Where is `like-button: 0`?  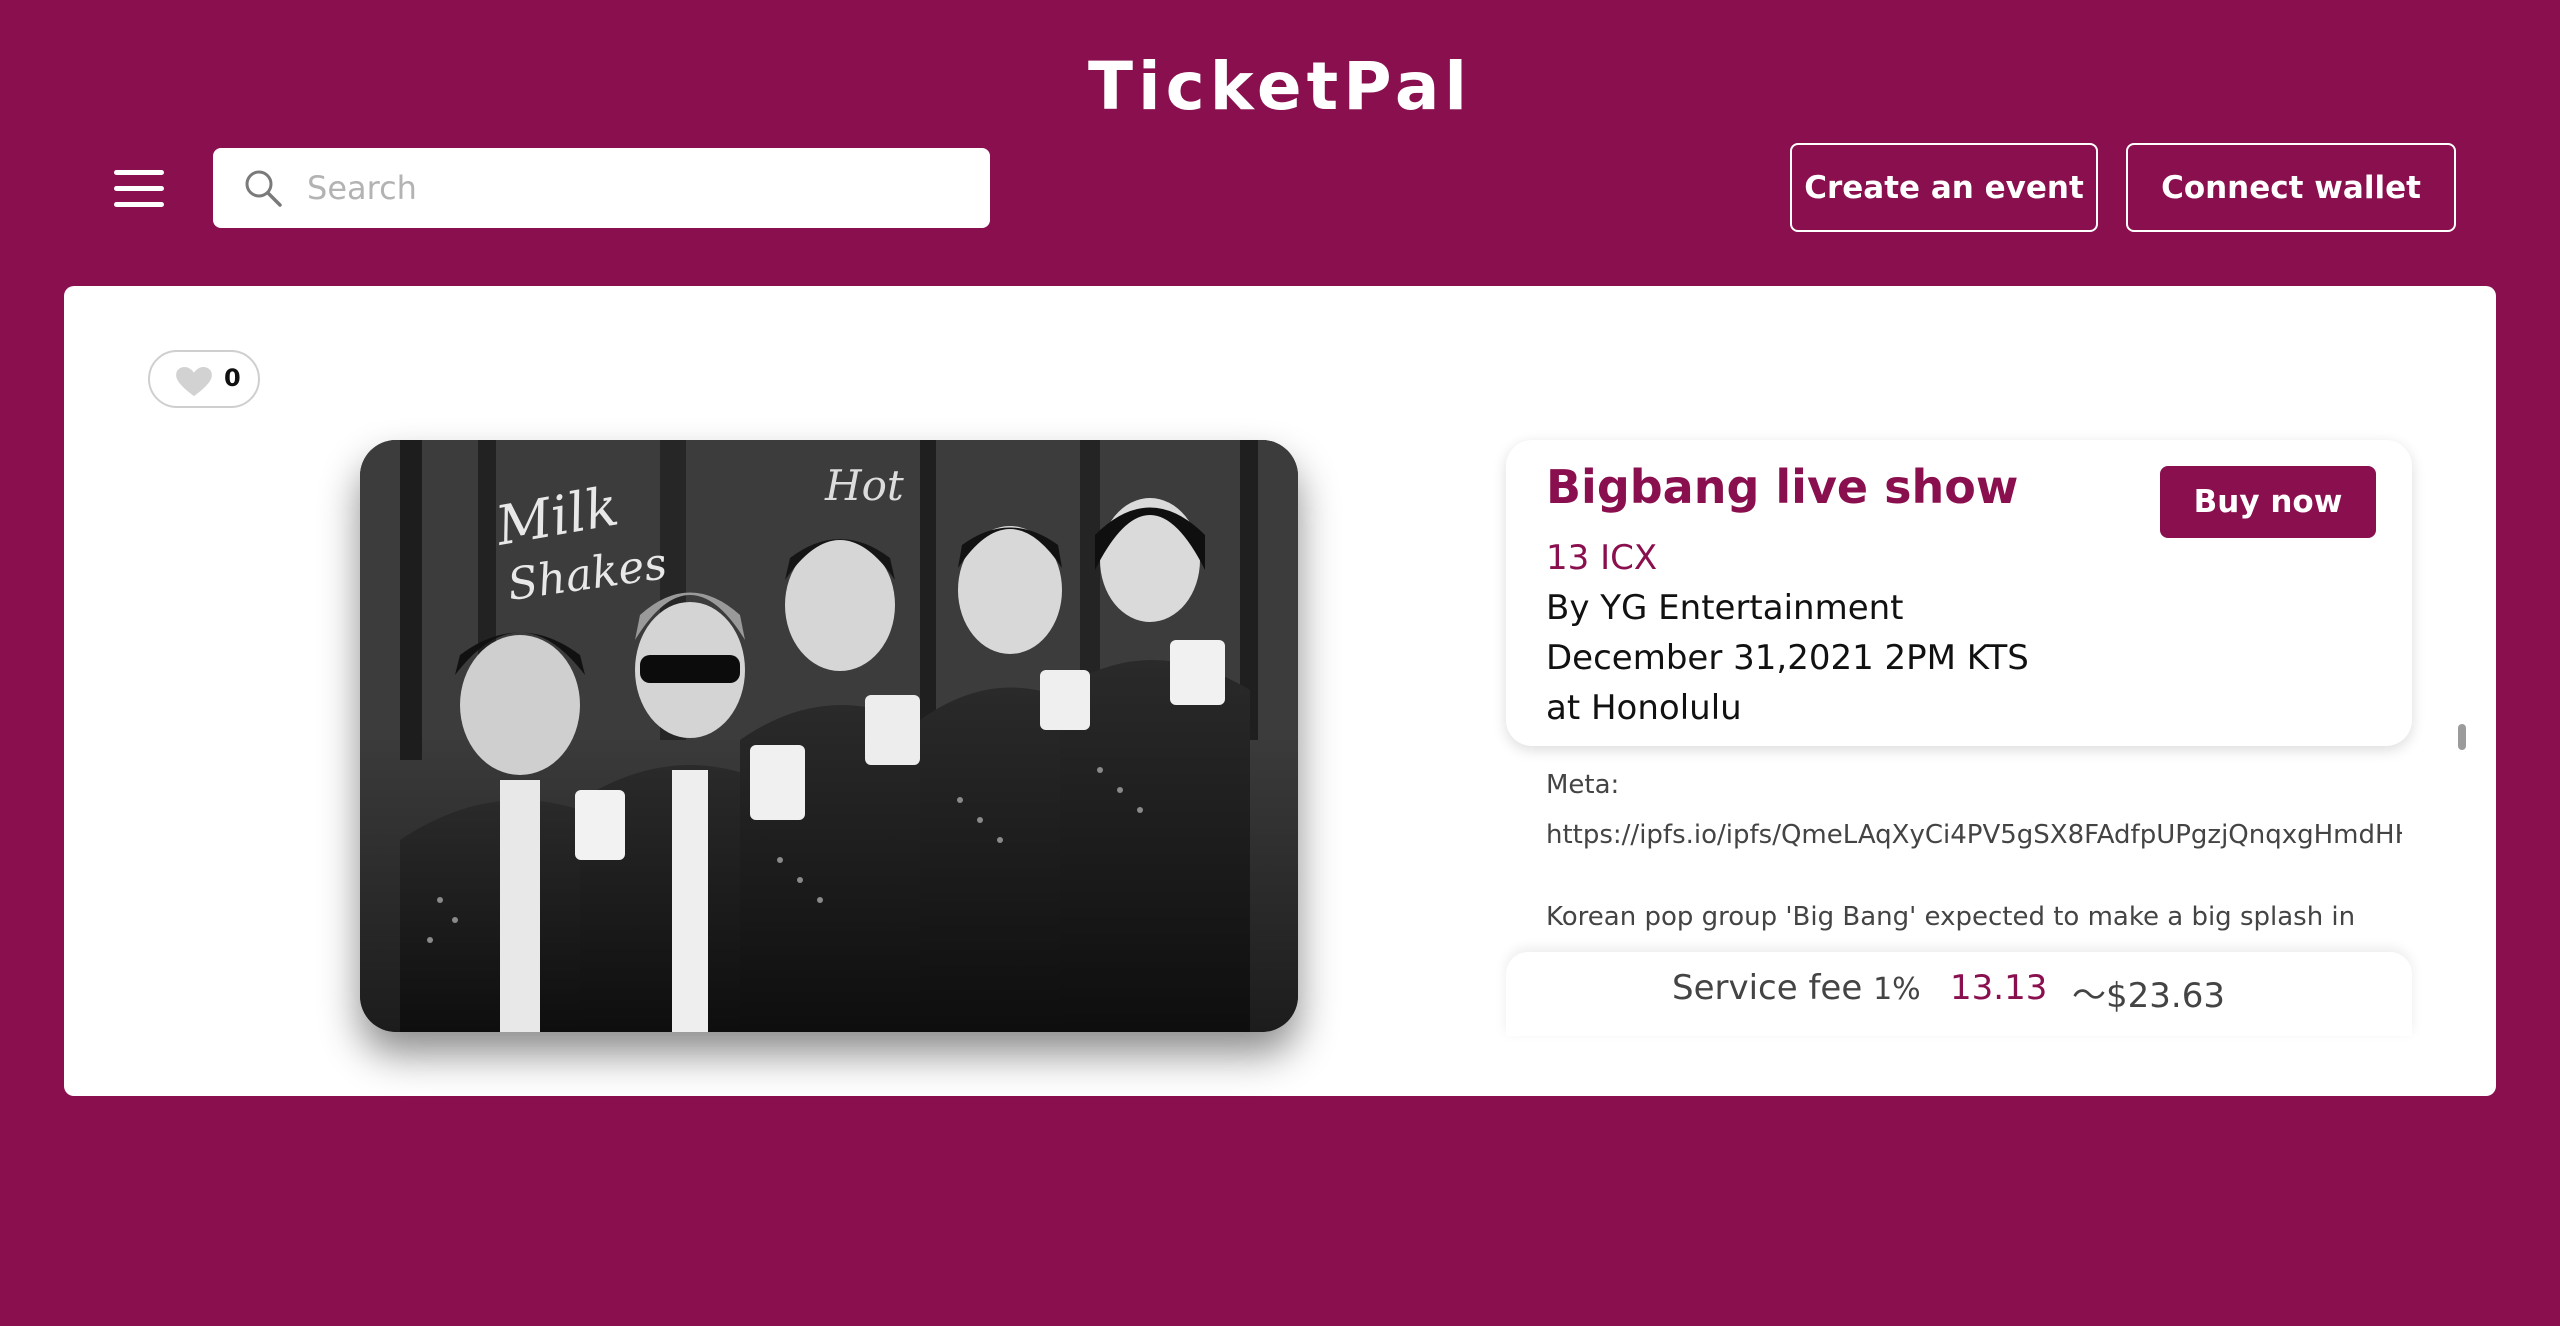
like-button: 0 is located at coordinates (204, 379).